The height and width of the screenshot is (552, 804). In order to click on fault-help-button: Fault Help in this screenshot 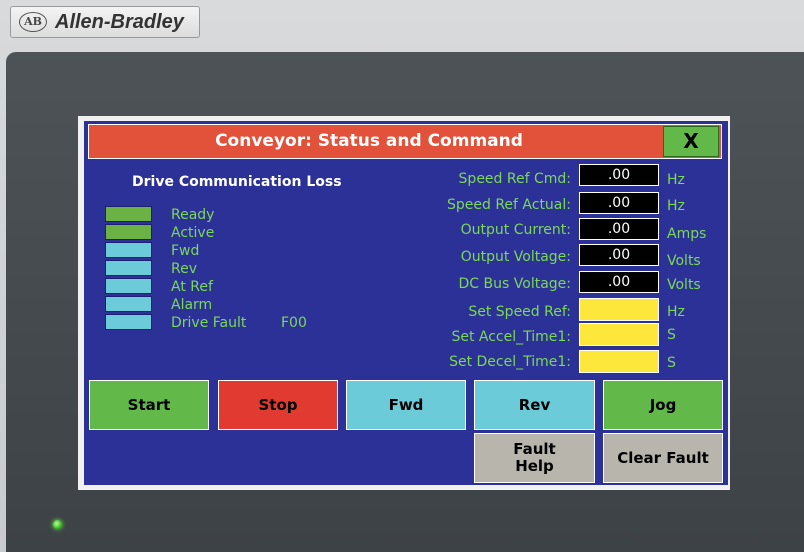, I will do `click(534, 458)`.